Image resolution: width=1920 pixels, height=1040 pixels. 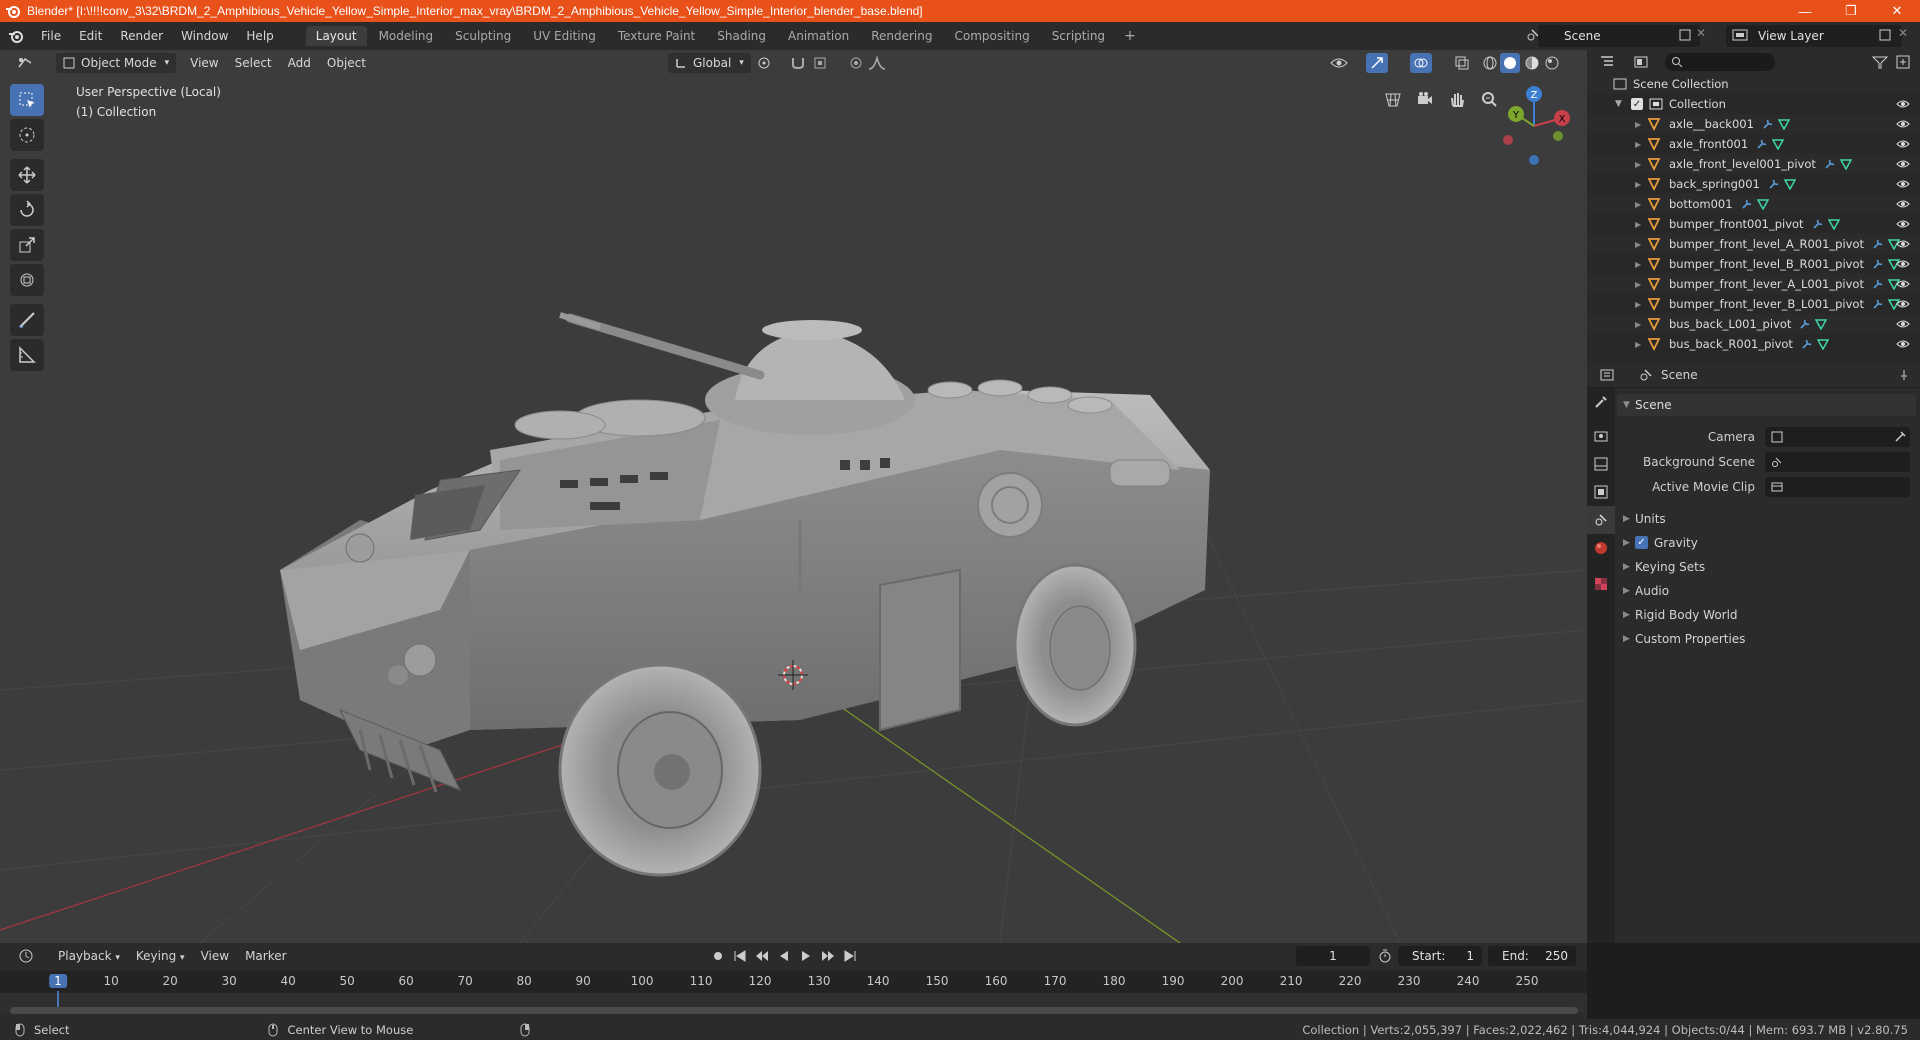 I want to click on rendered-shading-icon, so click(x=1552, y=63).